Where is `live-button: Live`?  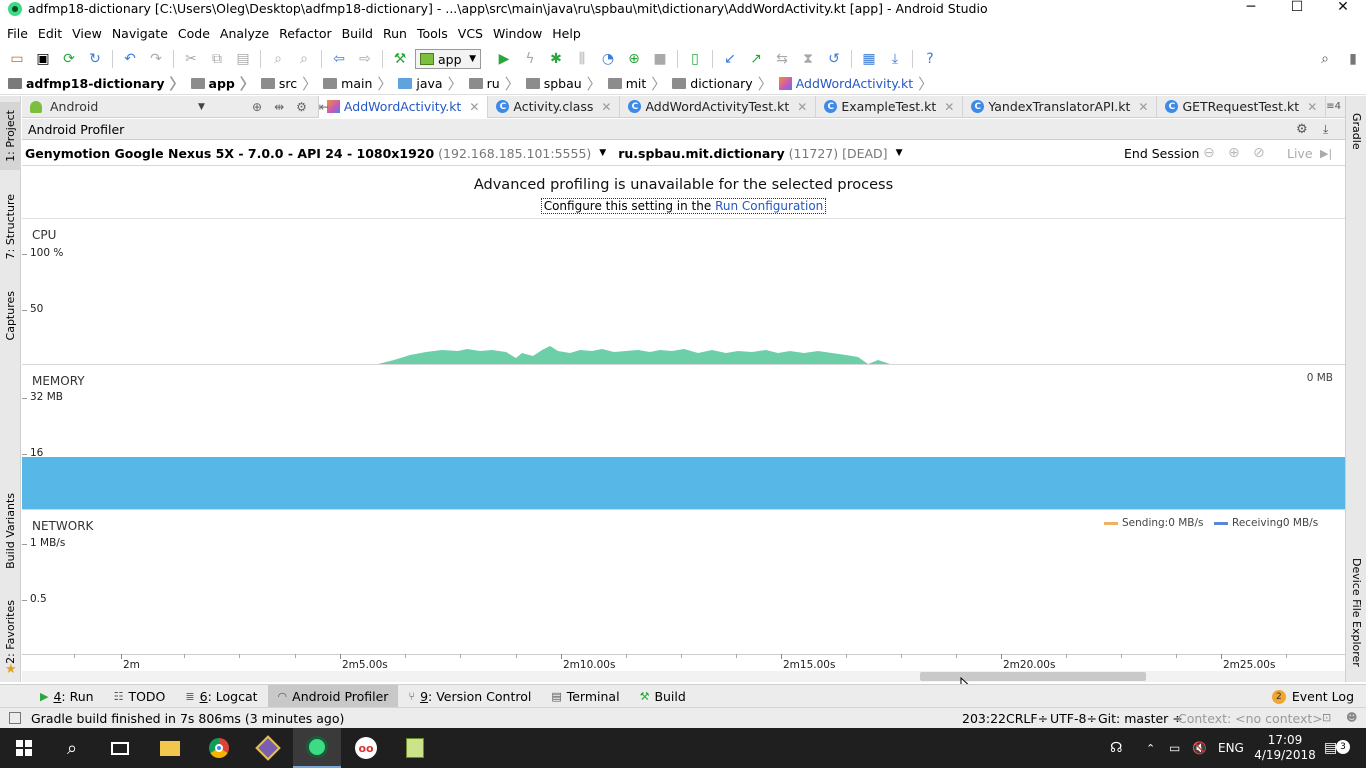 live-button: Live is located at coordinates (1300, 153).